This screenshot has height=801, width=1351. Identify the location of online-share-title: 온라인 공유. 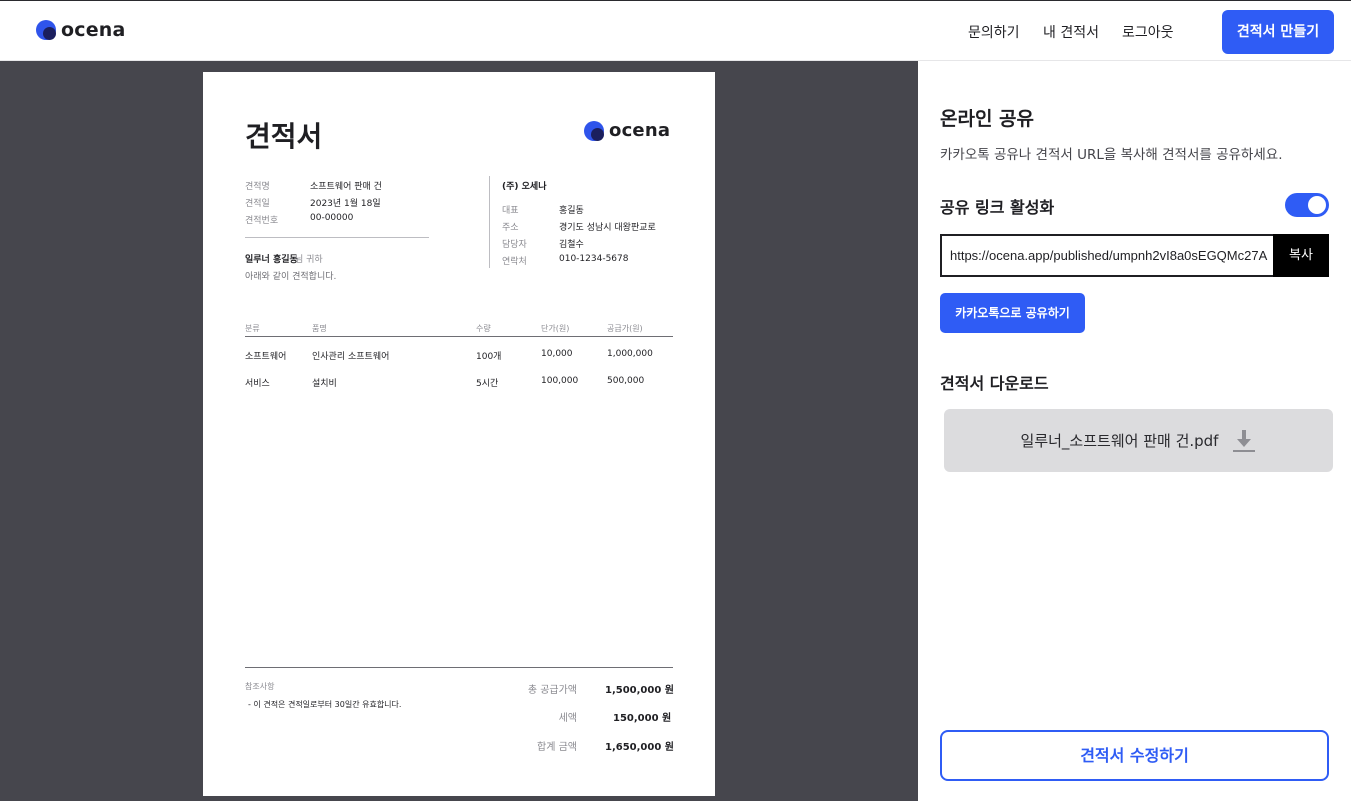
(987, 119).